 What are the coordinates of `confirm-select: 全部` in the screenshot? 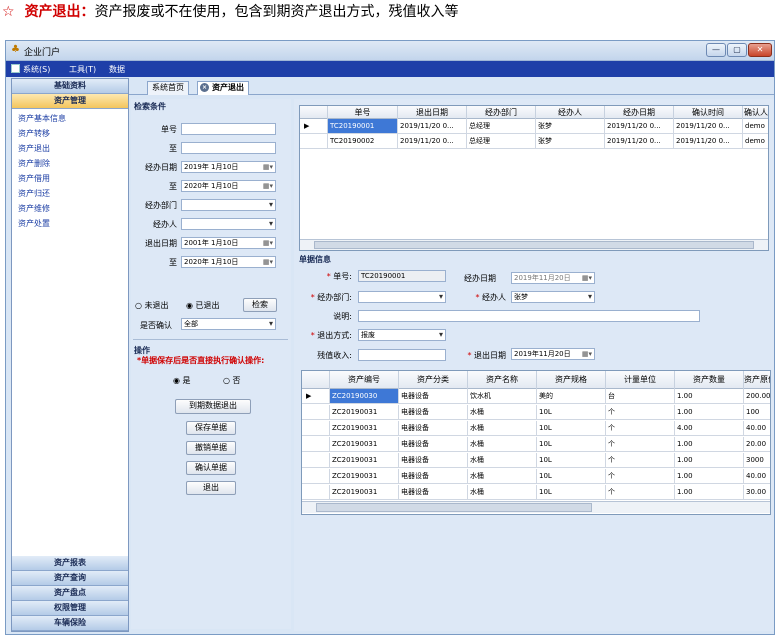 It's located at (228, 324).